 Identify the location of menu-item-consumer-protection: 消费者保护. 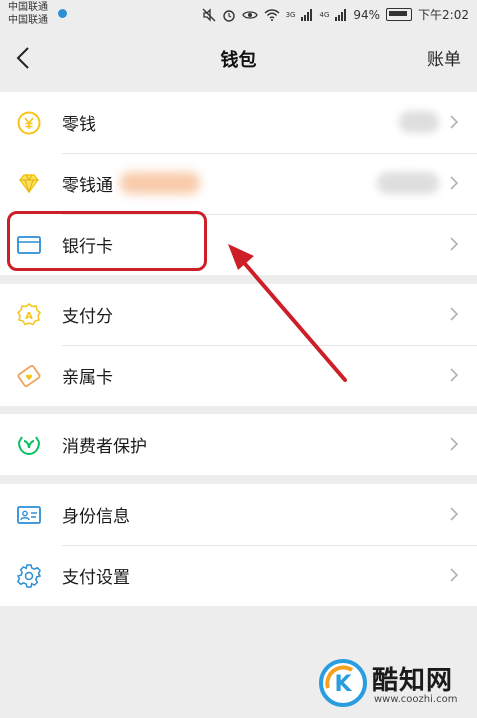
(238, 444).